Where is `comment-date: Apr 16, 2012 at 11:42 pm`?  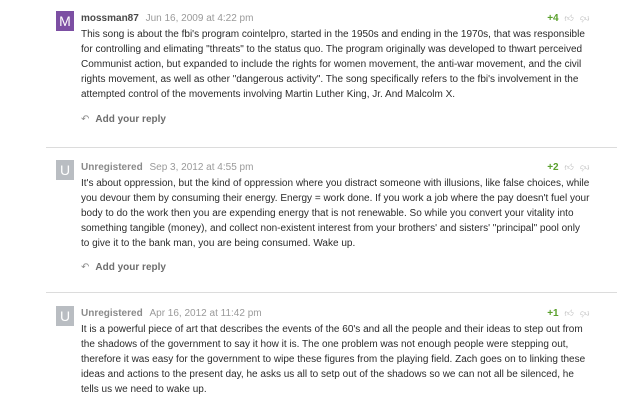 comment-date: Apr 16, 2012 at 11:42 pm is located at coordinates (205, 313).